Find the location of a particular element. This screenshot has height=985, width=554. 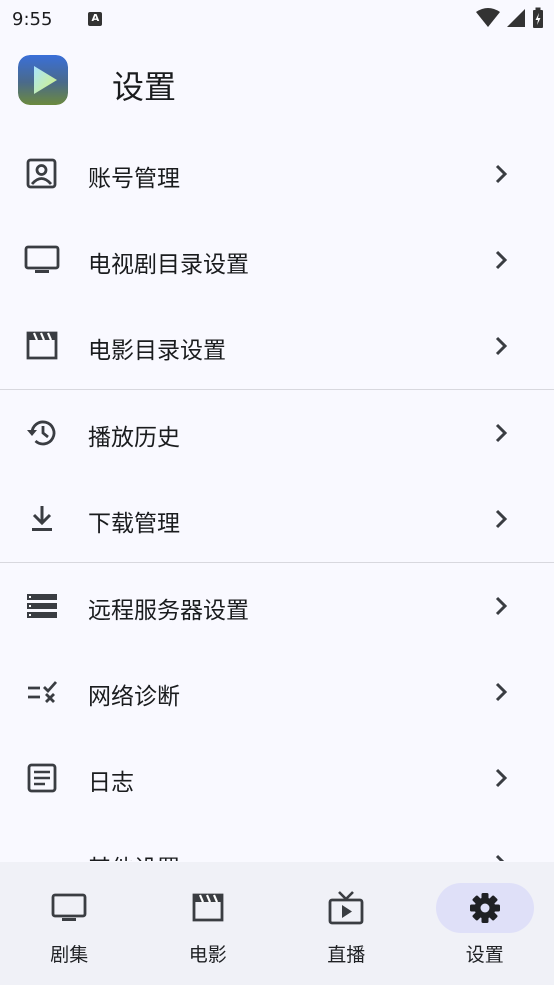

nav-tab-live: 直播 is located at coordinates (346, 923).